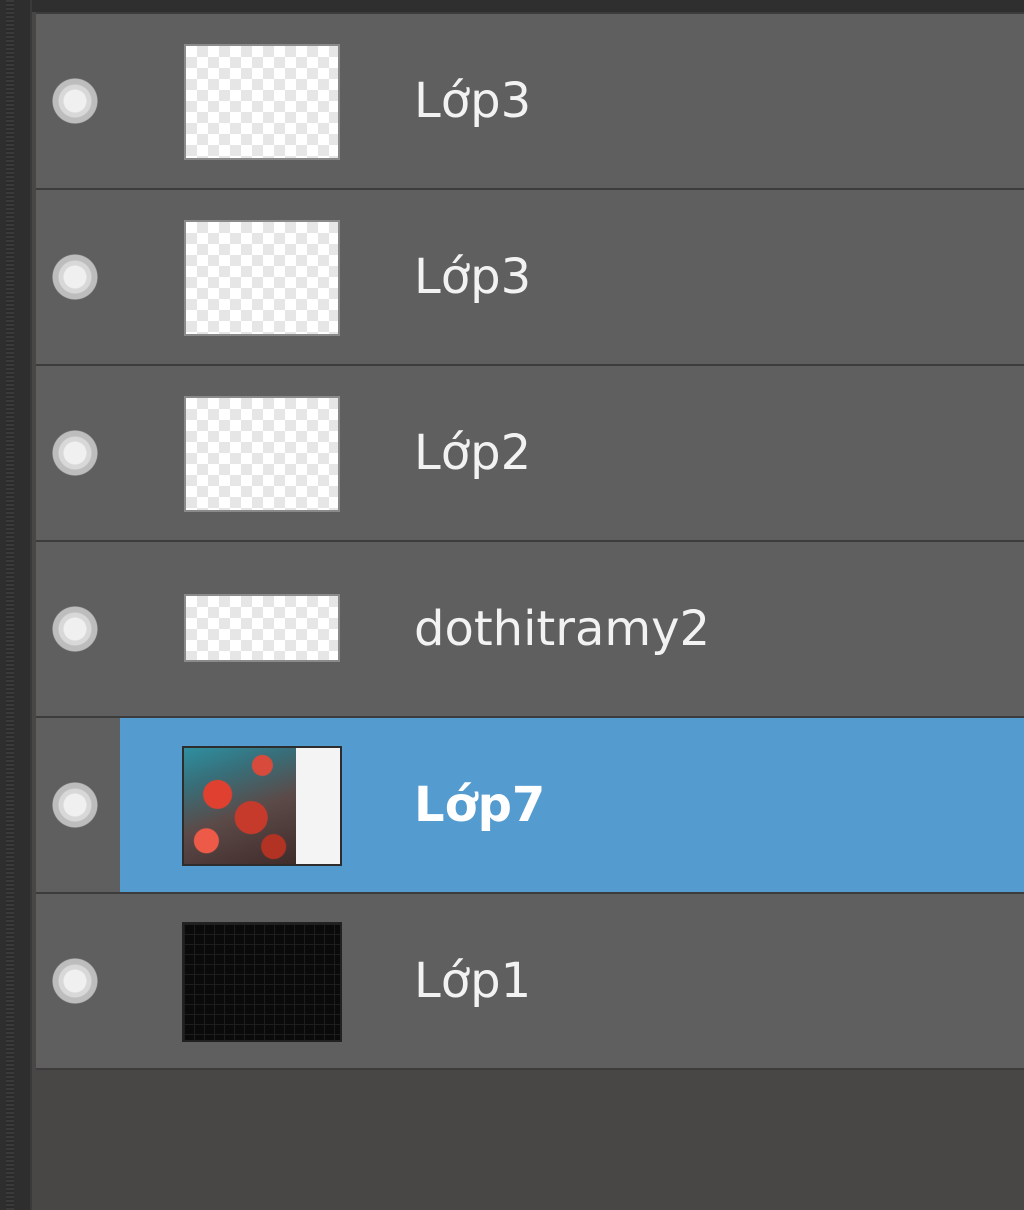 The image size is (1024, 1210). I want to click on layer-row: Lớp1, so click(530, 981).